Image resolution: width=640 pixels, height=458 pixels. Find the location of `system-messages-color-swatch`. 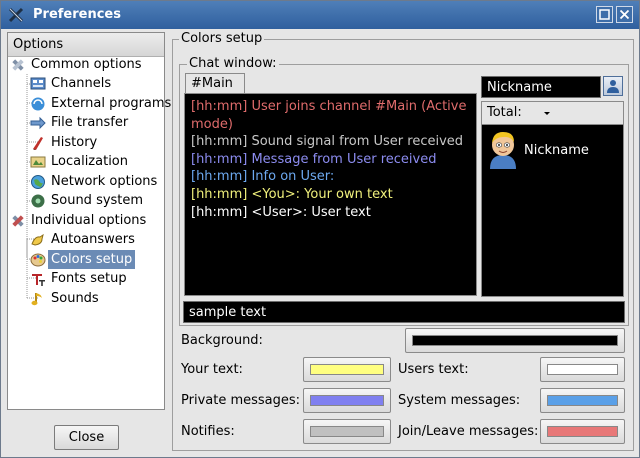

system-messages-color-swatch is located at coordinates (582, 400).